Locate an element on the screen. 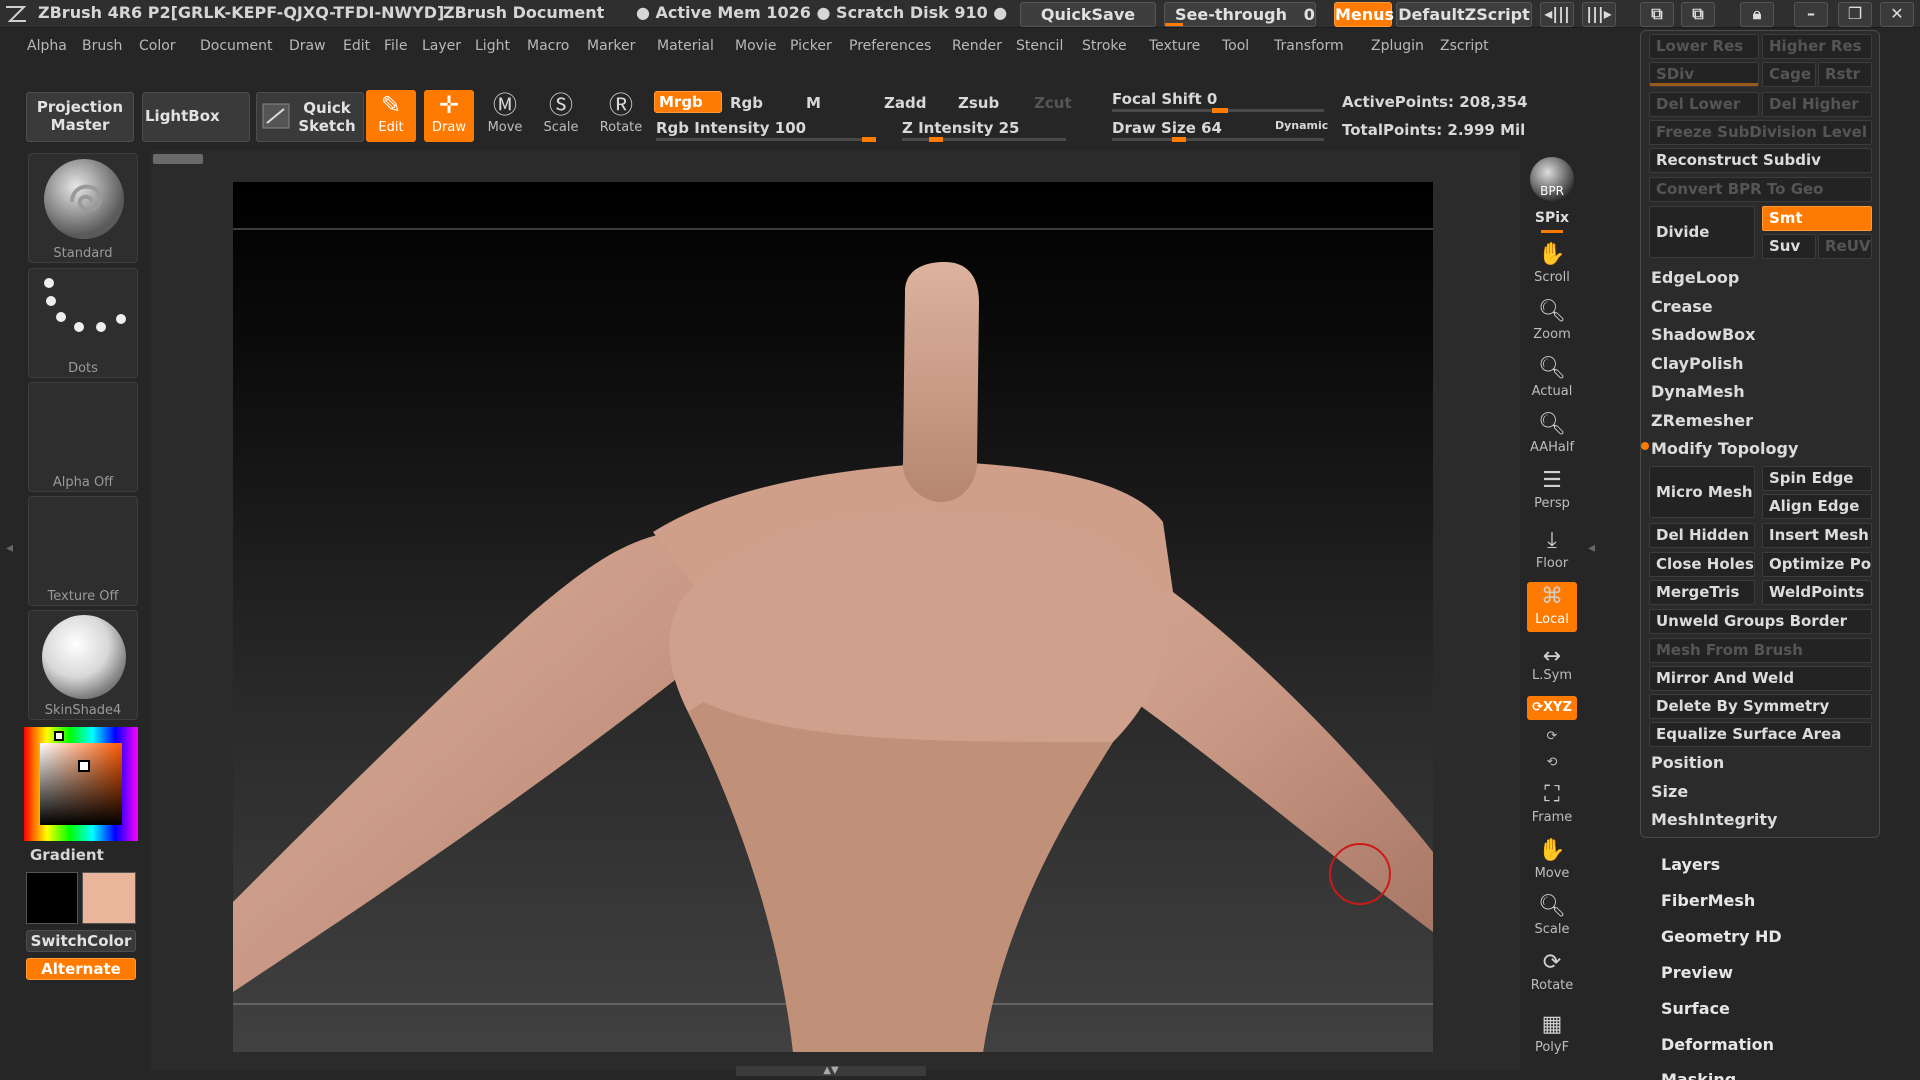  menu-stencil: Stencil is located at coordinates (1039, 46).